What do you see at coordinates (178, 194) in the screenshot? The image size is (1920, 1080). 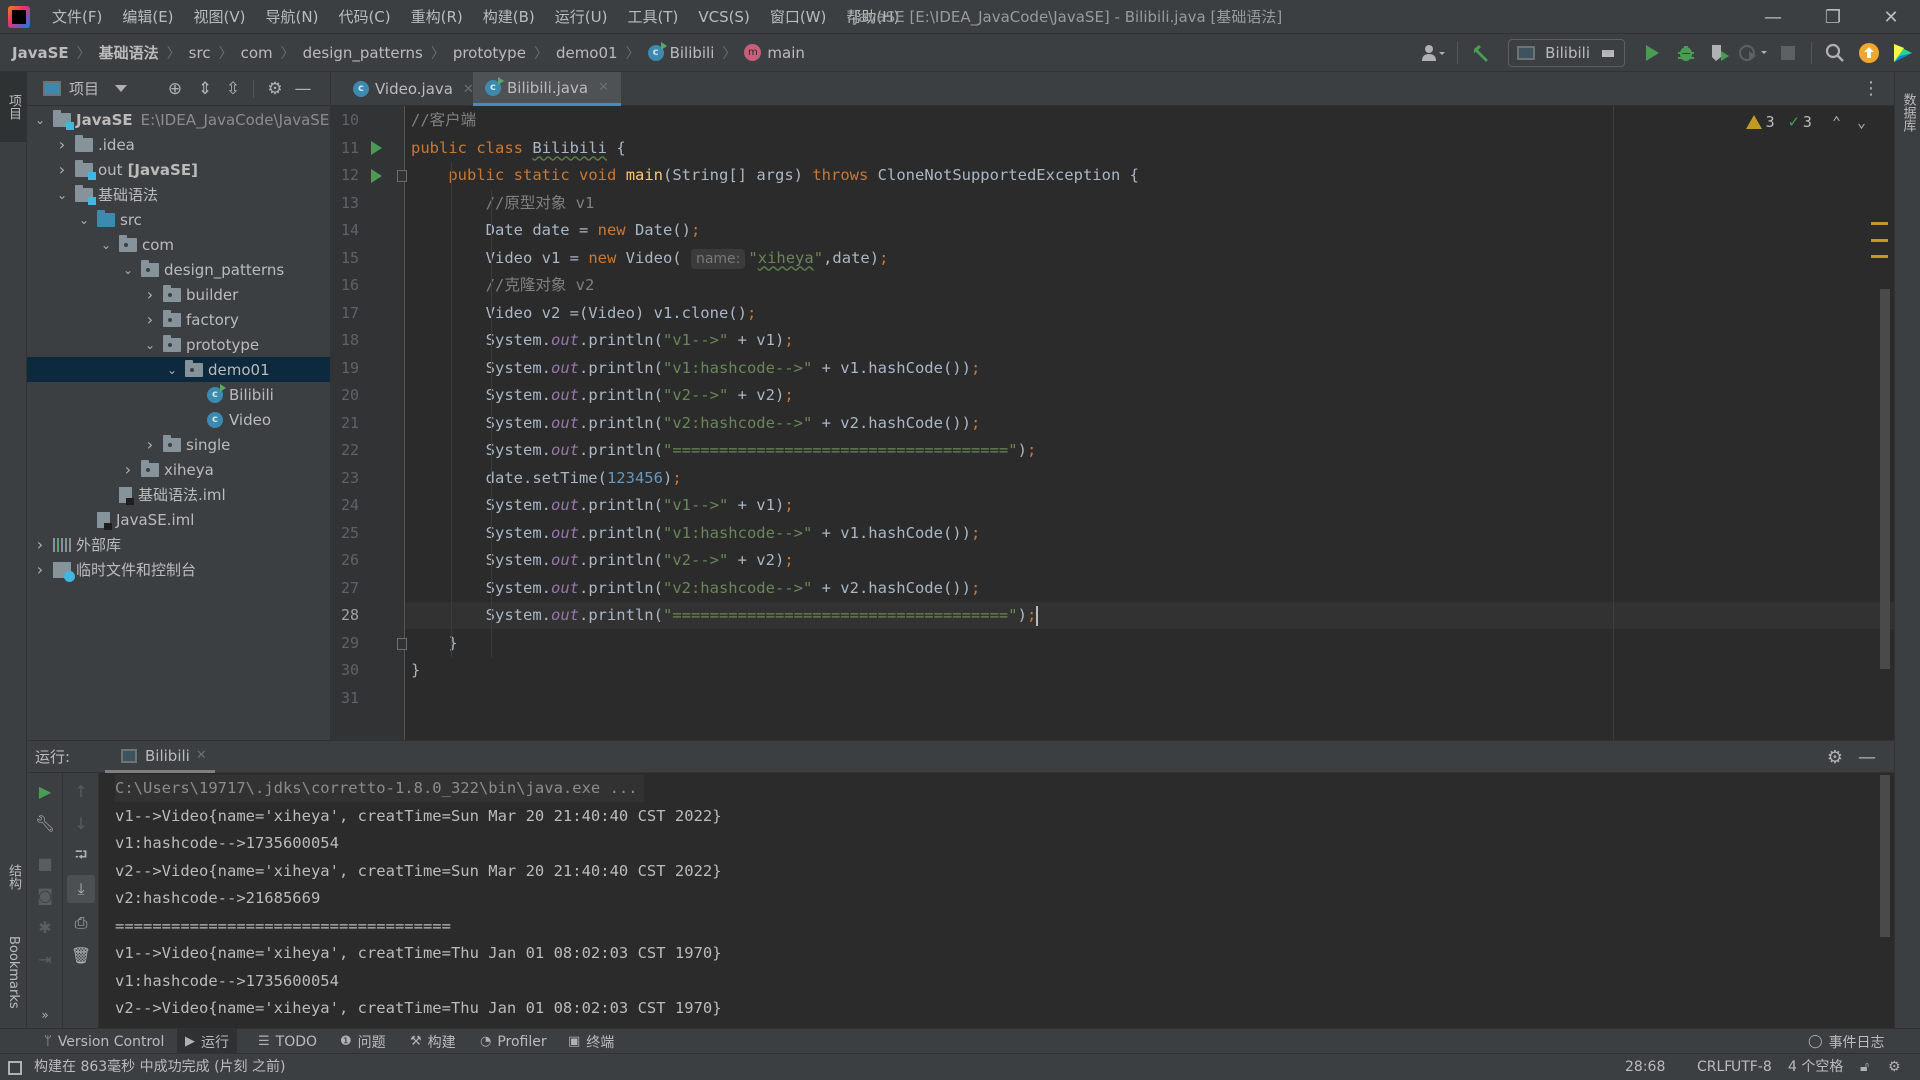 I see `tree-item: ⌄ 基础语法` at bounding box center [178, 194].